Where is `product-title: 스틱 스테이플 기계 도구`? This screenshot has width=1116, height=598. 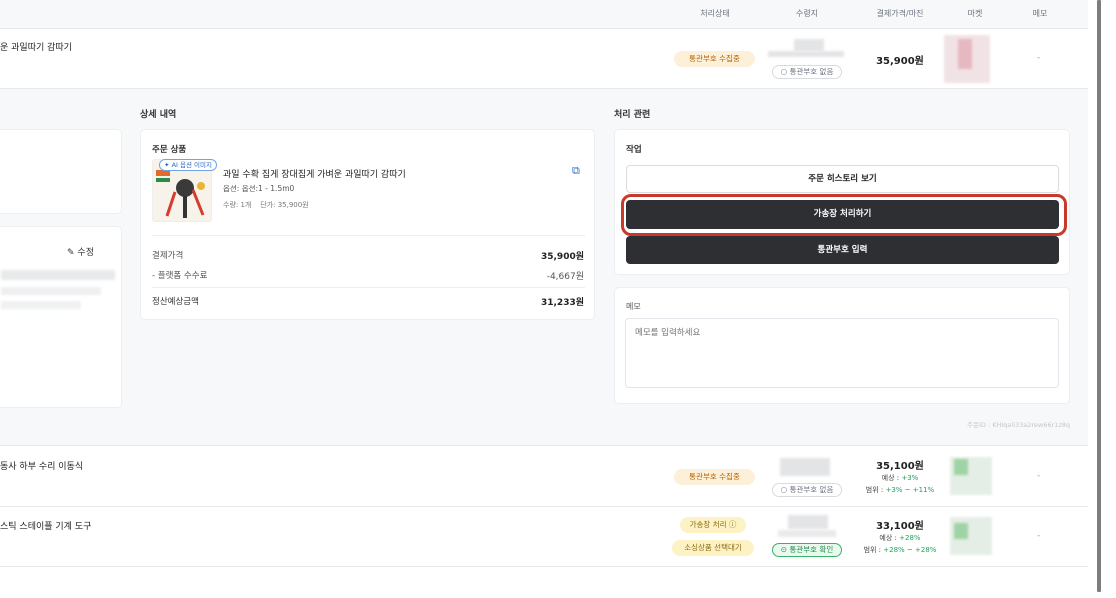
product-title: 스틱 스테이플 기계 도구 is located at coordinates (45, 525).